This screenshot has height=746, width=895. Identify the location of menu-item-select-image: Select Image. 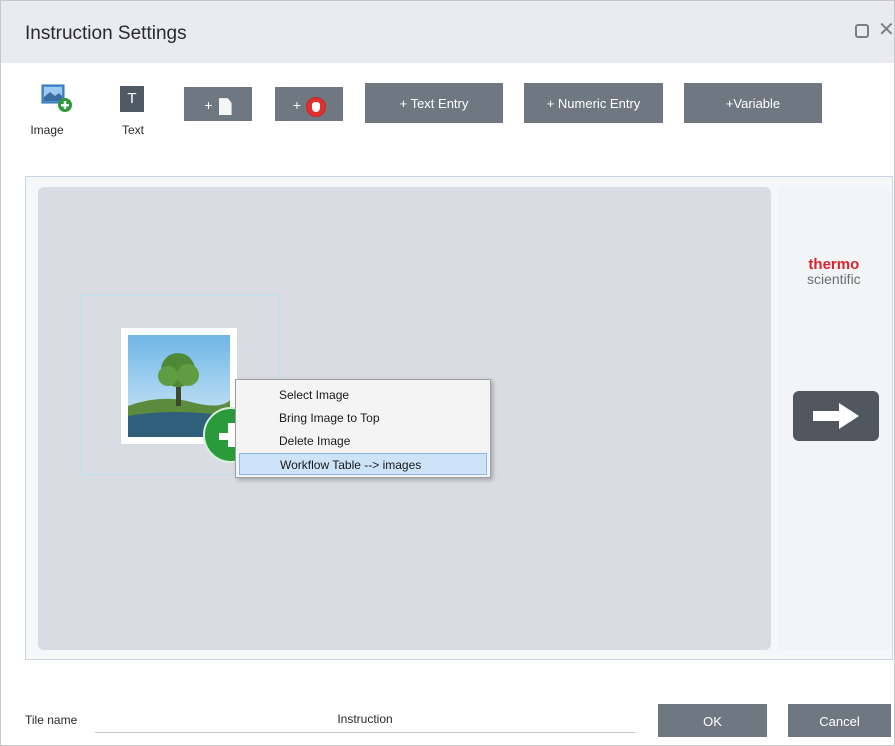
(363, 395).